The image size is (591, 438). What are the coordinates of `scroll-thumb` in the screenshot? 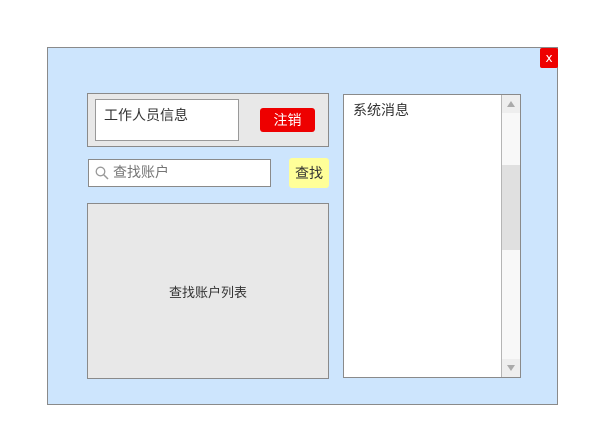 It's located at (511, 207).